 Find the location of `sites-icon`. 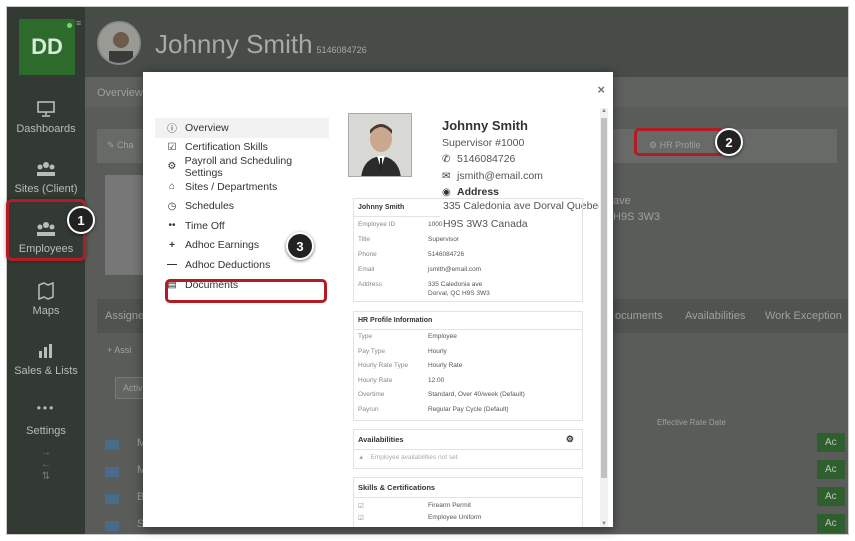

sites-icon is located at coordinates (46, 169).